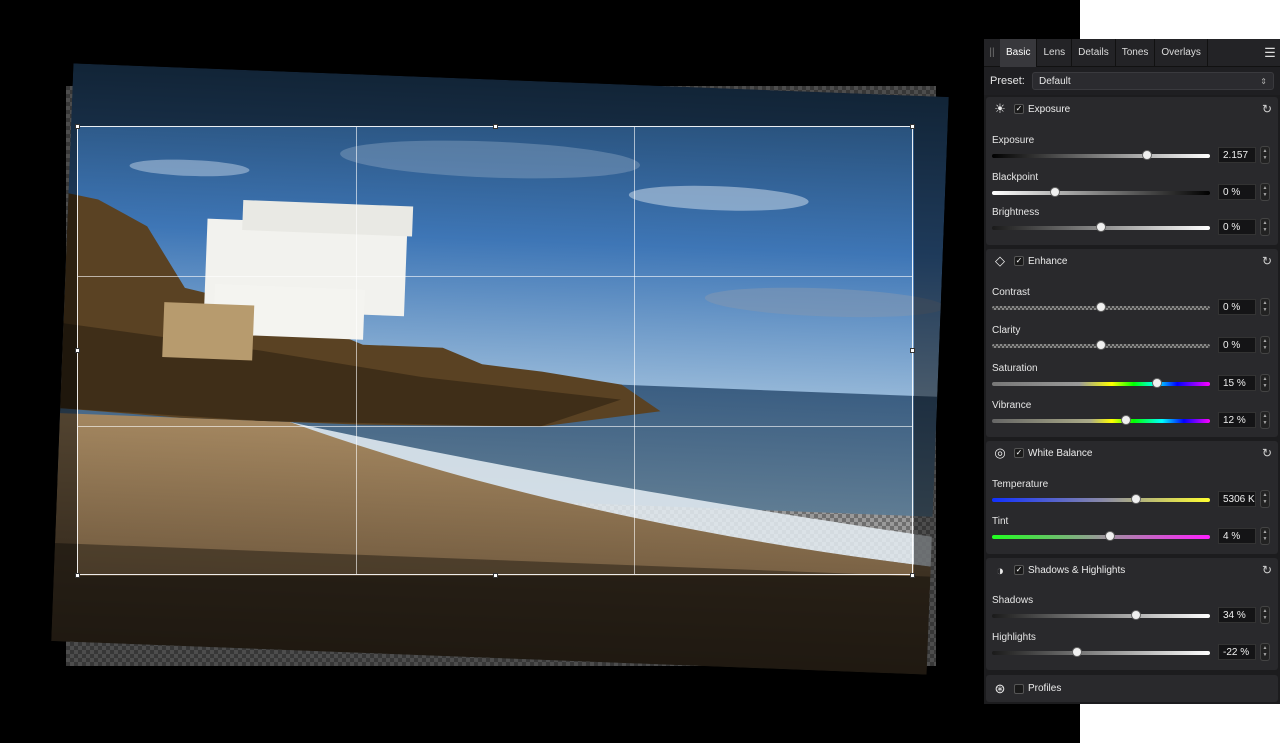 This screenshot has height=743, width=1280. Describe the element at coordinates (1132, 534) in the screenshot. I see `slider-row: Tint 4 % ▲ ▼` at that location.